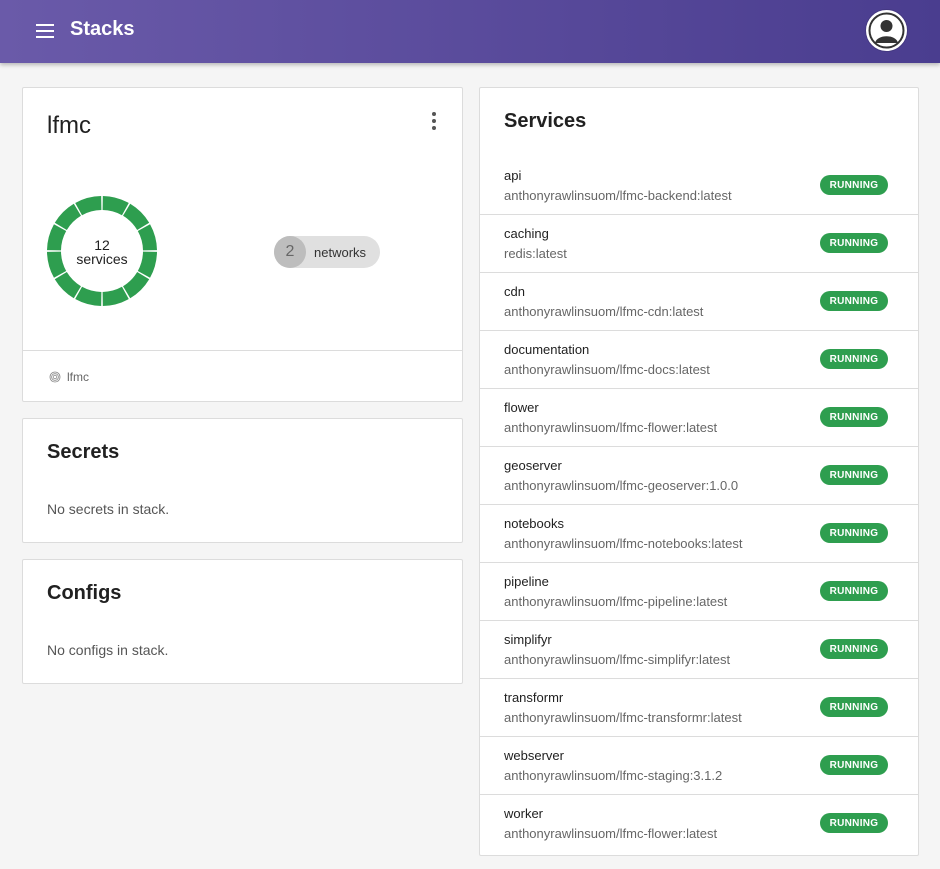 This screenshot has width=940, height=869. Describe the element at coordinates (546, 349) in the screenshot. I see `service-name: documentation` at that location.